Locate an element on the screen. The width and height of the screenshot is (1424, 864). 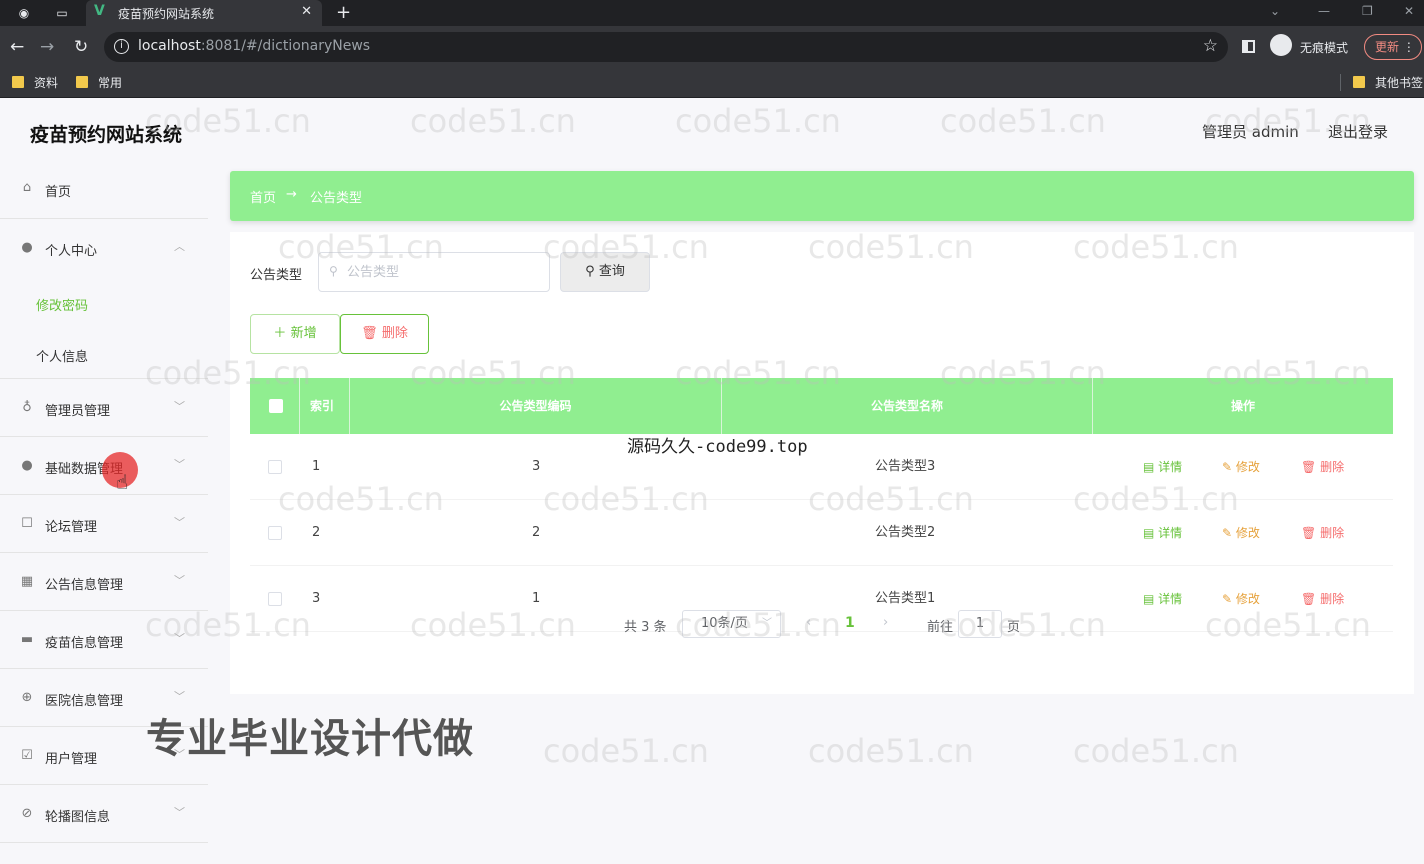
overlay-caption: 源码久久-code99.top is located at coordinates (717, 447).